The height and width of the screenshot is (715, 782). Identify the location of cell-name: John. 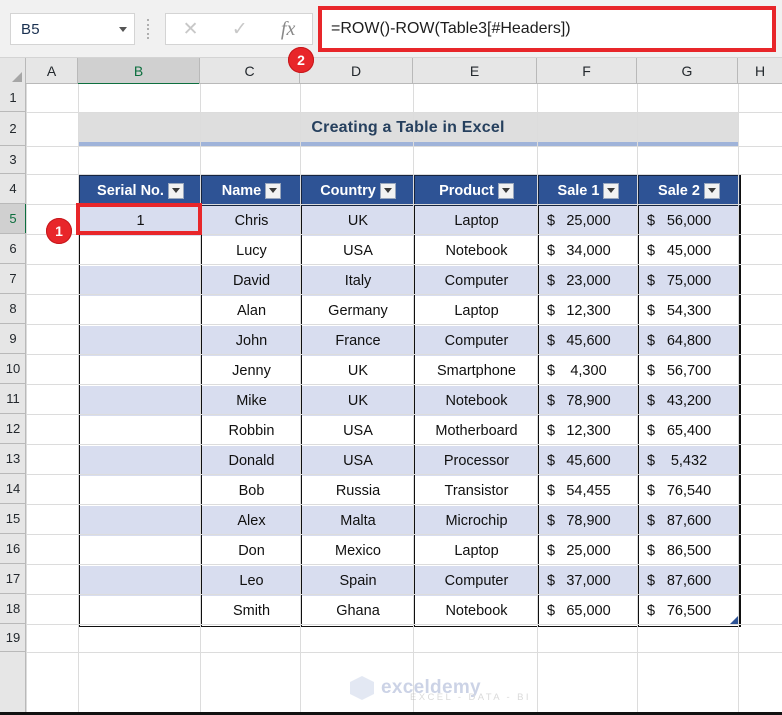
(251, 340).